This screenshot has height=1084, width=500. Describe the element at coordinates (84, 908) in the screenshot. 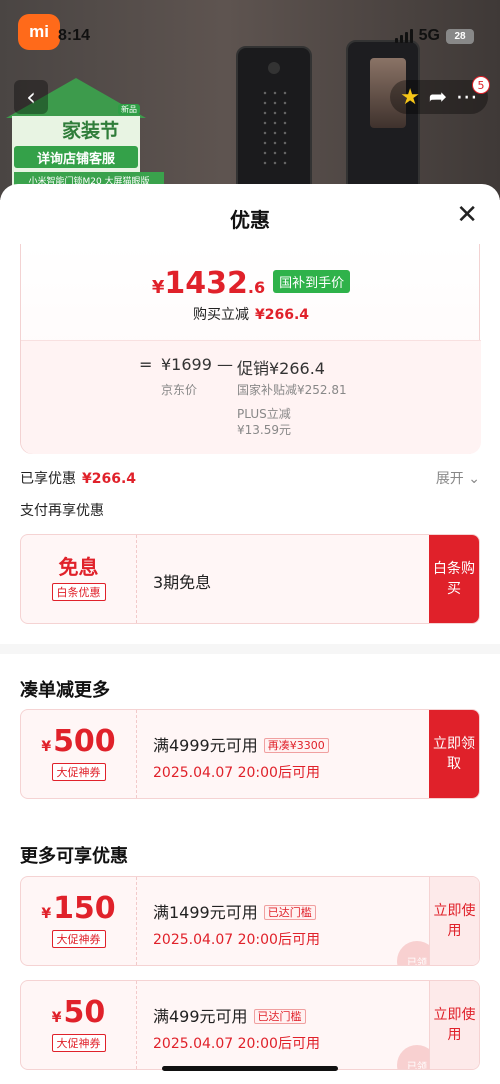

I see `coupon-amount: 150` at that location.